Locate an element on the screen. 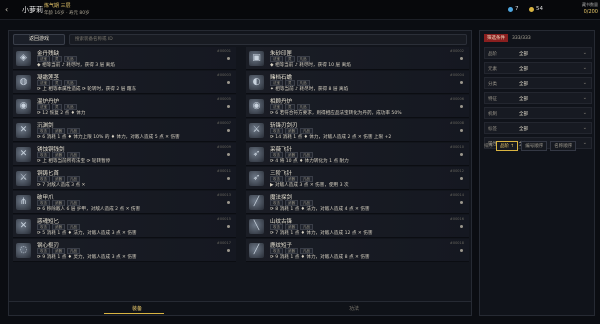 This screenshot has width=600, height=324. filter-dropdown-label: 品阶 is located at coordinates (492, 54).